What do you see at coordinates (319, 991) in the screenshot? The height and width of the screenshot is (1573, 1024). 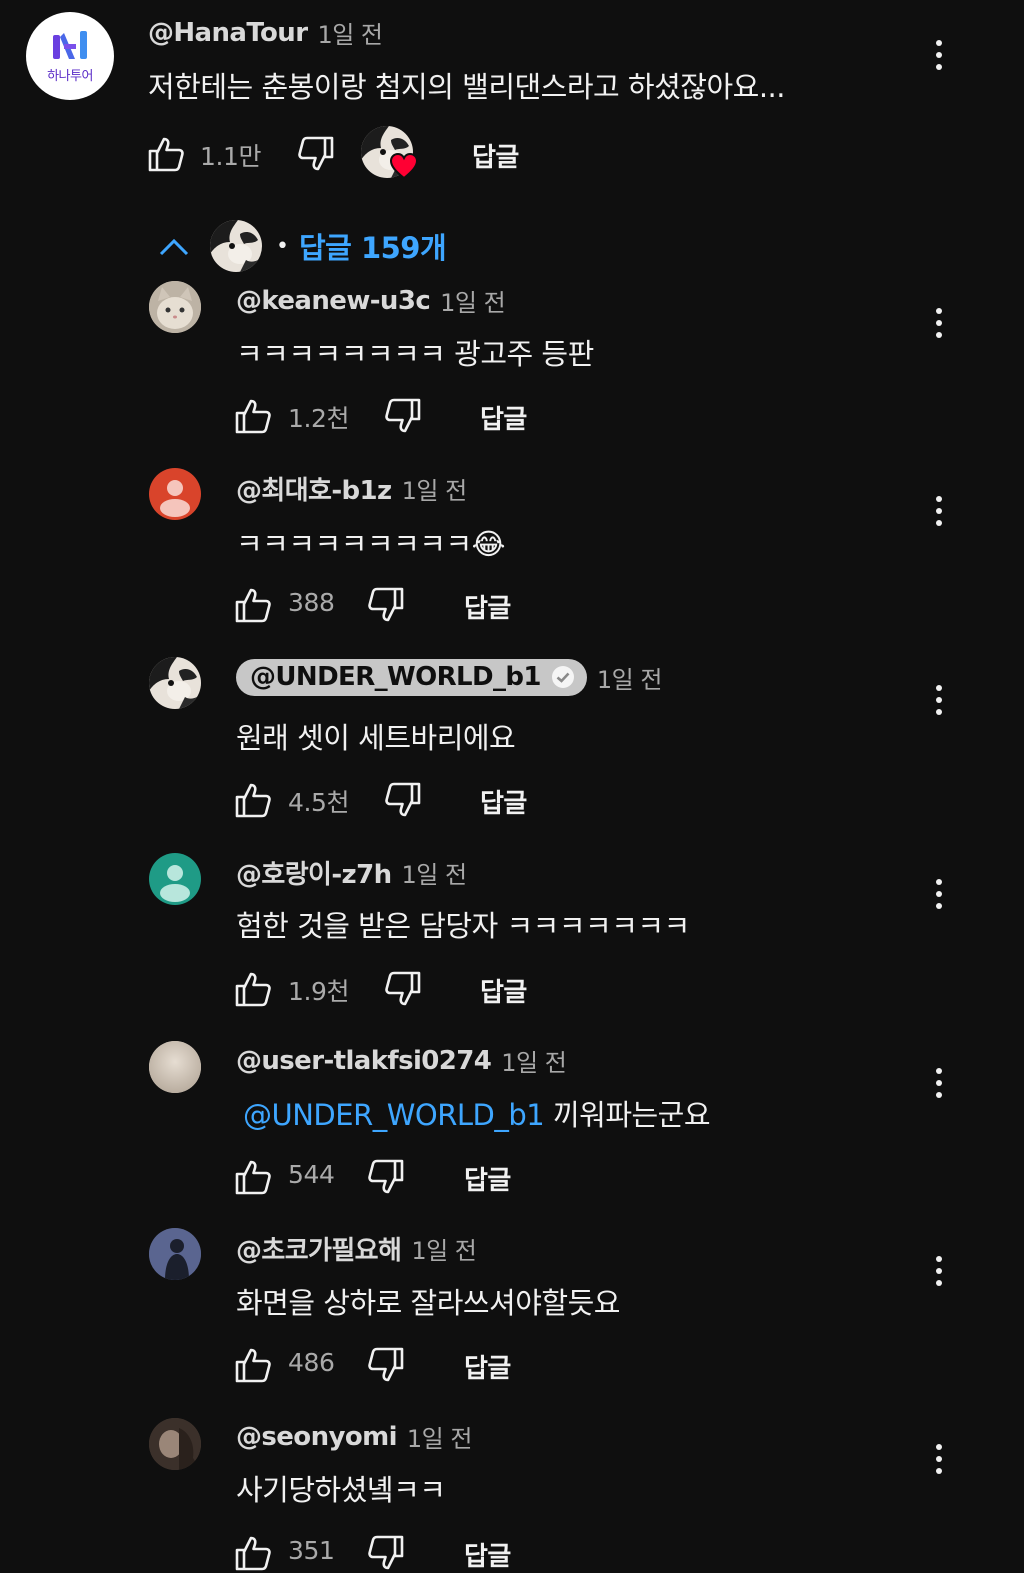 I see `like-count: 1.9천` at bounding box center [319, 991].